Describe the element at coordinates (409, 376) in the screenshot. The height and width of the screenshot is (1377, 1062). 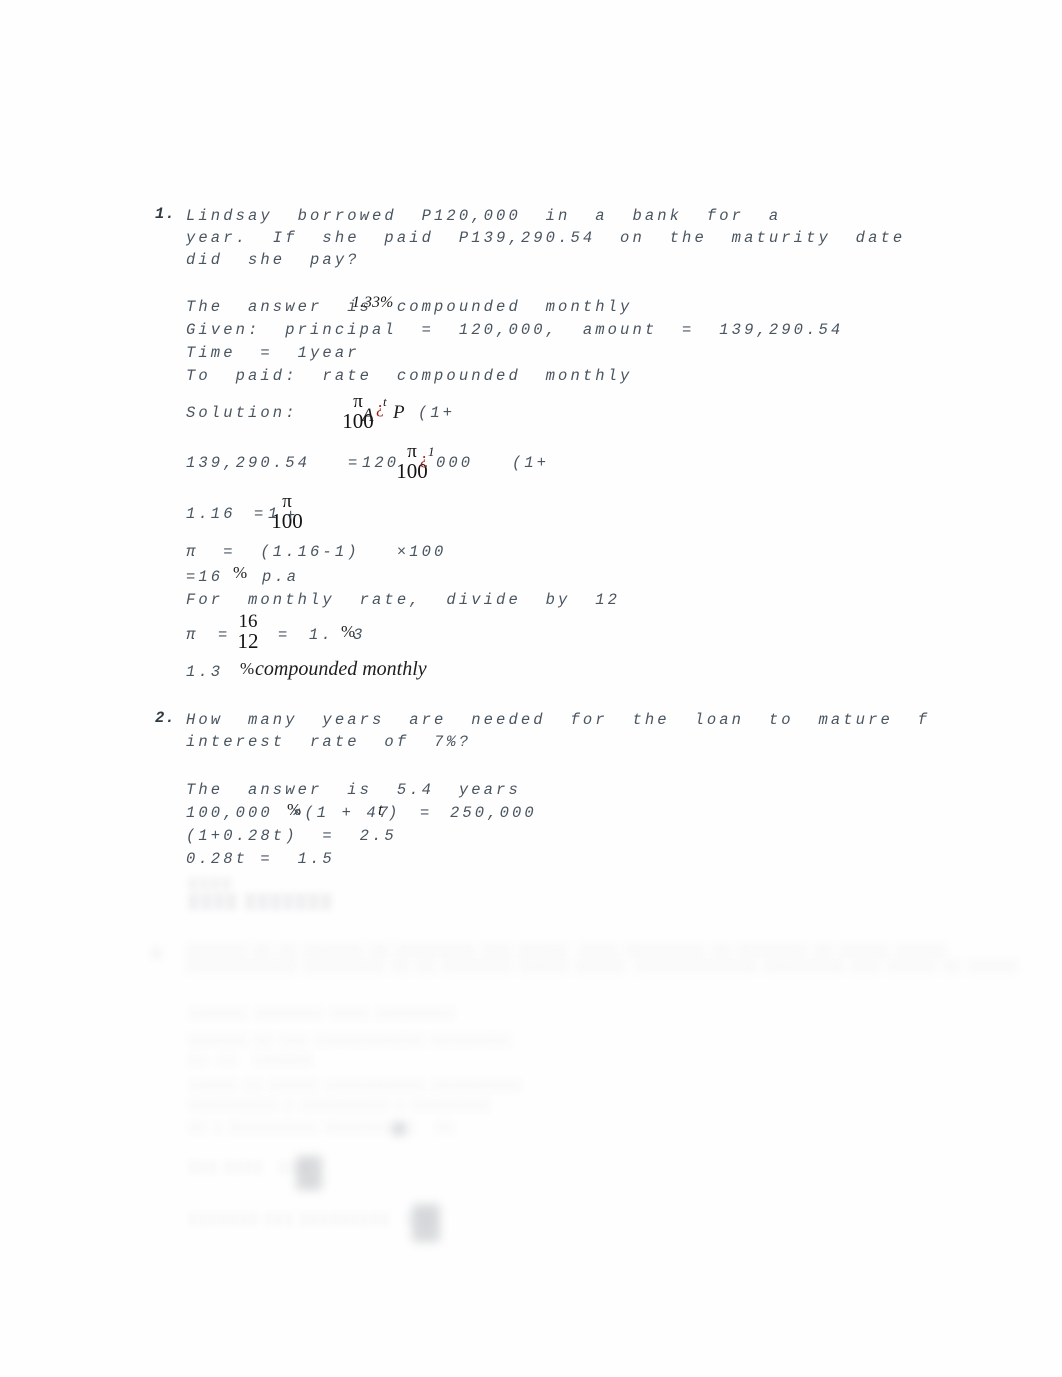
I see `problem-1-to-paid-line: To paid: rate compounded monthly` at that location.